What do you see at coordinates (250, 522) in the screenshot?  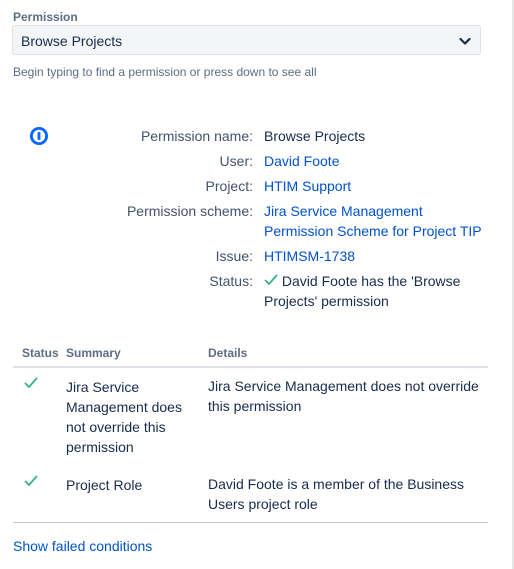 I see `table-bottom-divider` at bounding box center [250, 522].